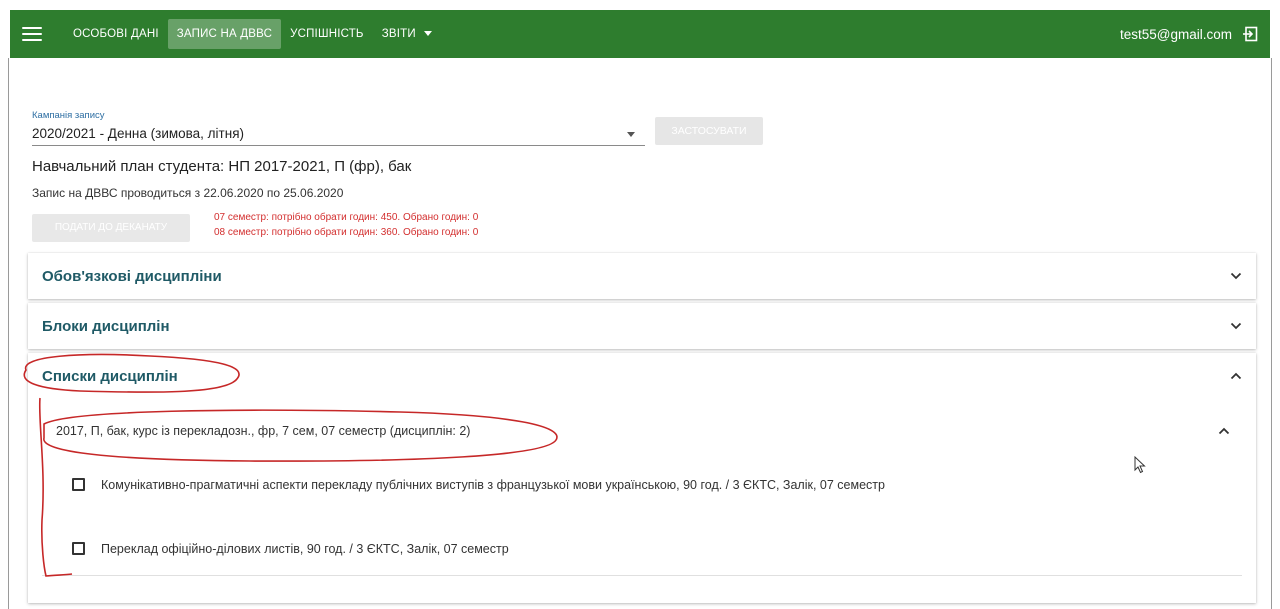 The width and height of the screenshot is (1280, 609). Describe the element at coordinates (1271, 333) in the screenshot. I see `frame-right-border` at that location.